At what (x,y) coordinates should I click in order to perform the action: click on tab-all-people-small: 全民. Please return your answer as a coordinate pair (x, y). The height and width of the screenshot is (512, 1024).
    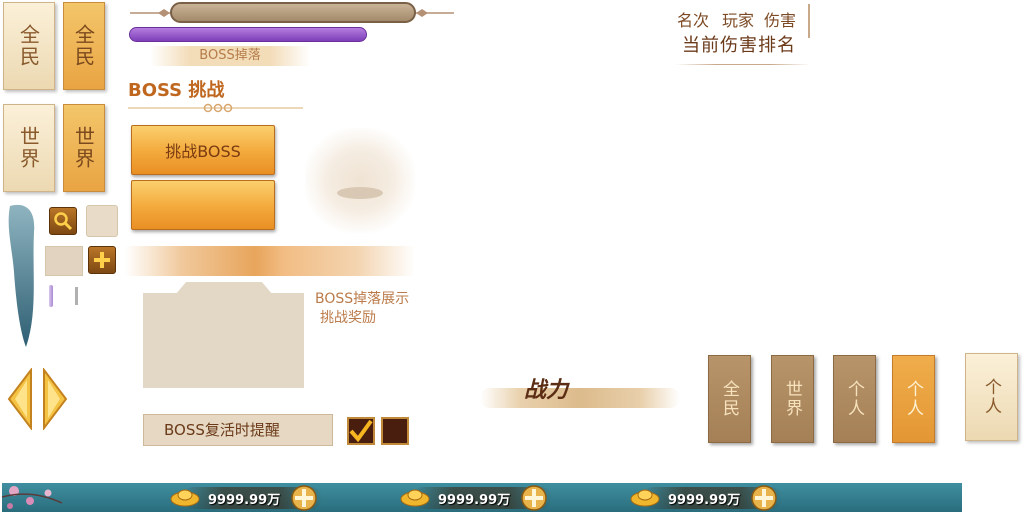
    Looking at the image, I should click on (729, 399).